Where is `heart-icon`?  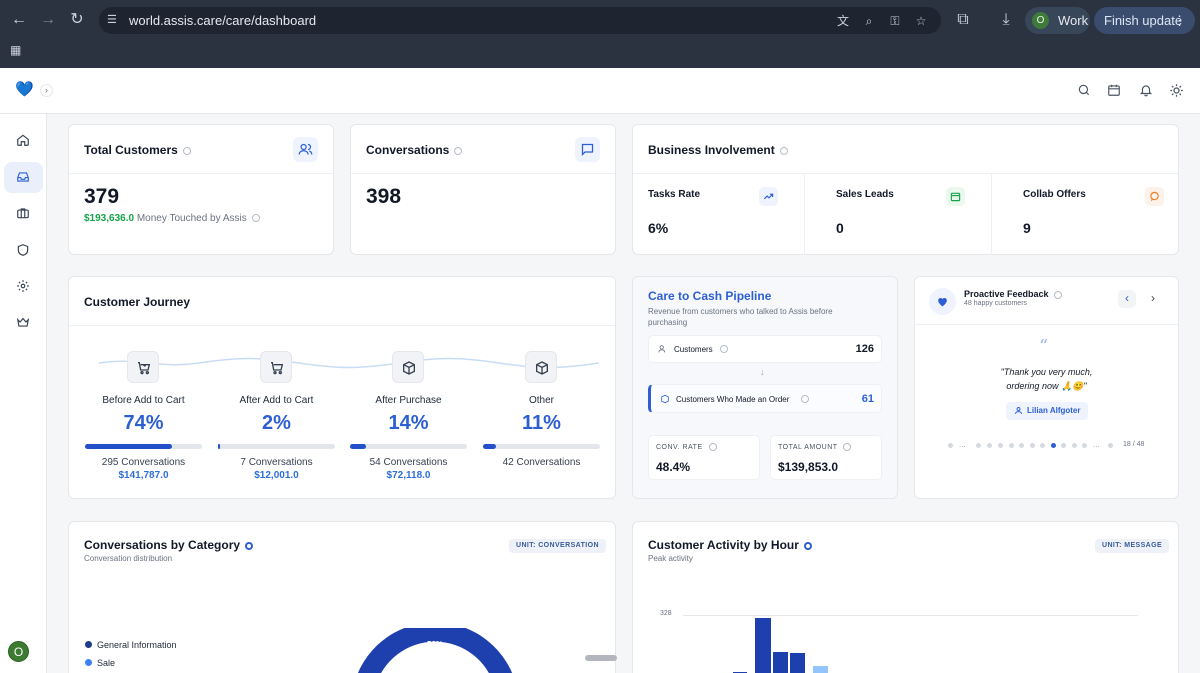
heart-icon is located at coordinates (942, 301).